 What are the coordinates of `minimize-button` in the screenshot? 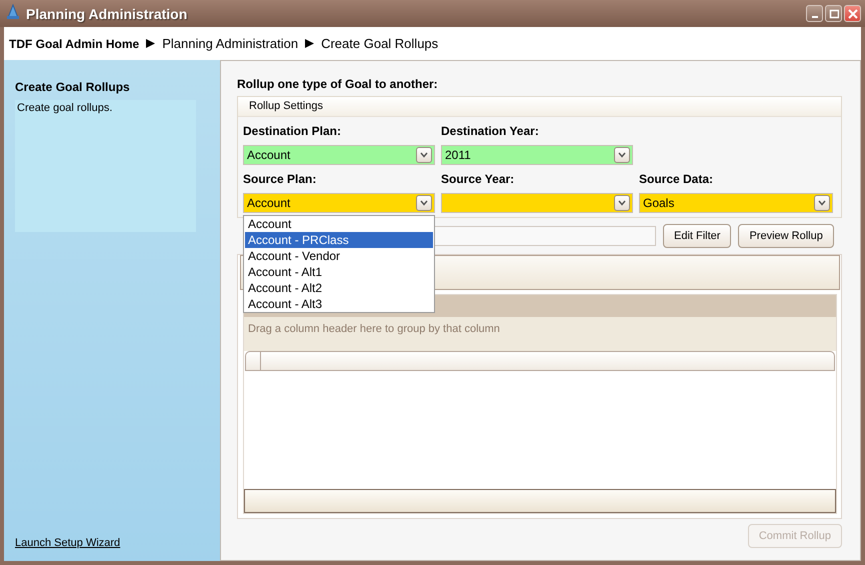 It's located at (814, 13).